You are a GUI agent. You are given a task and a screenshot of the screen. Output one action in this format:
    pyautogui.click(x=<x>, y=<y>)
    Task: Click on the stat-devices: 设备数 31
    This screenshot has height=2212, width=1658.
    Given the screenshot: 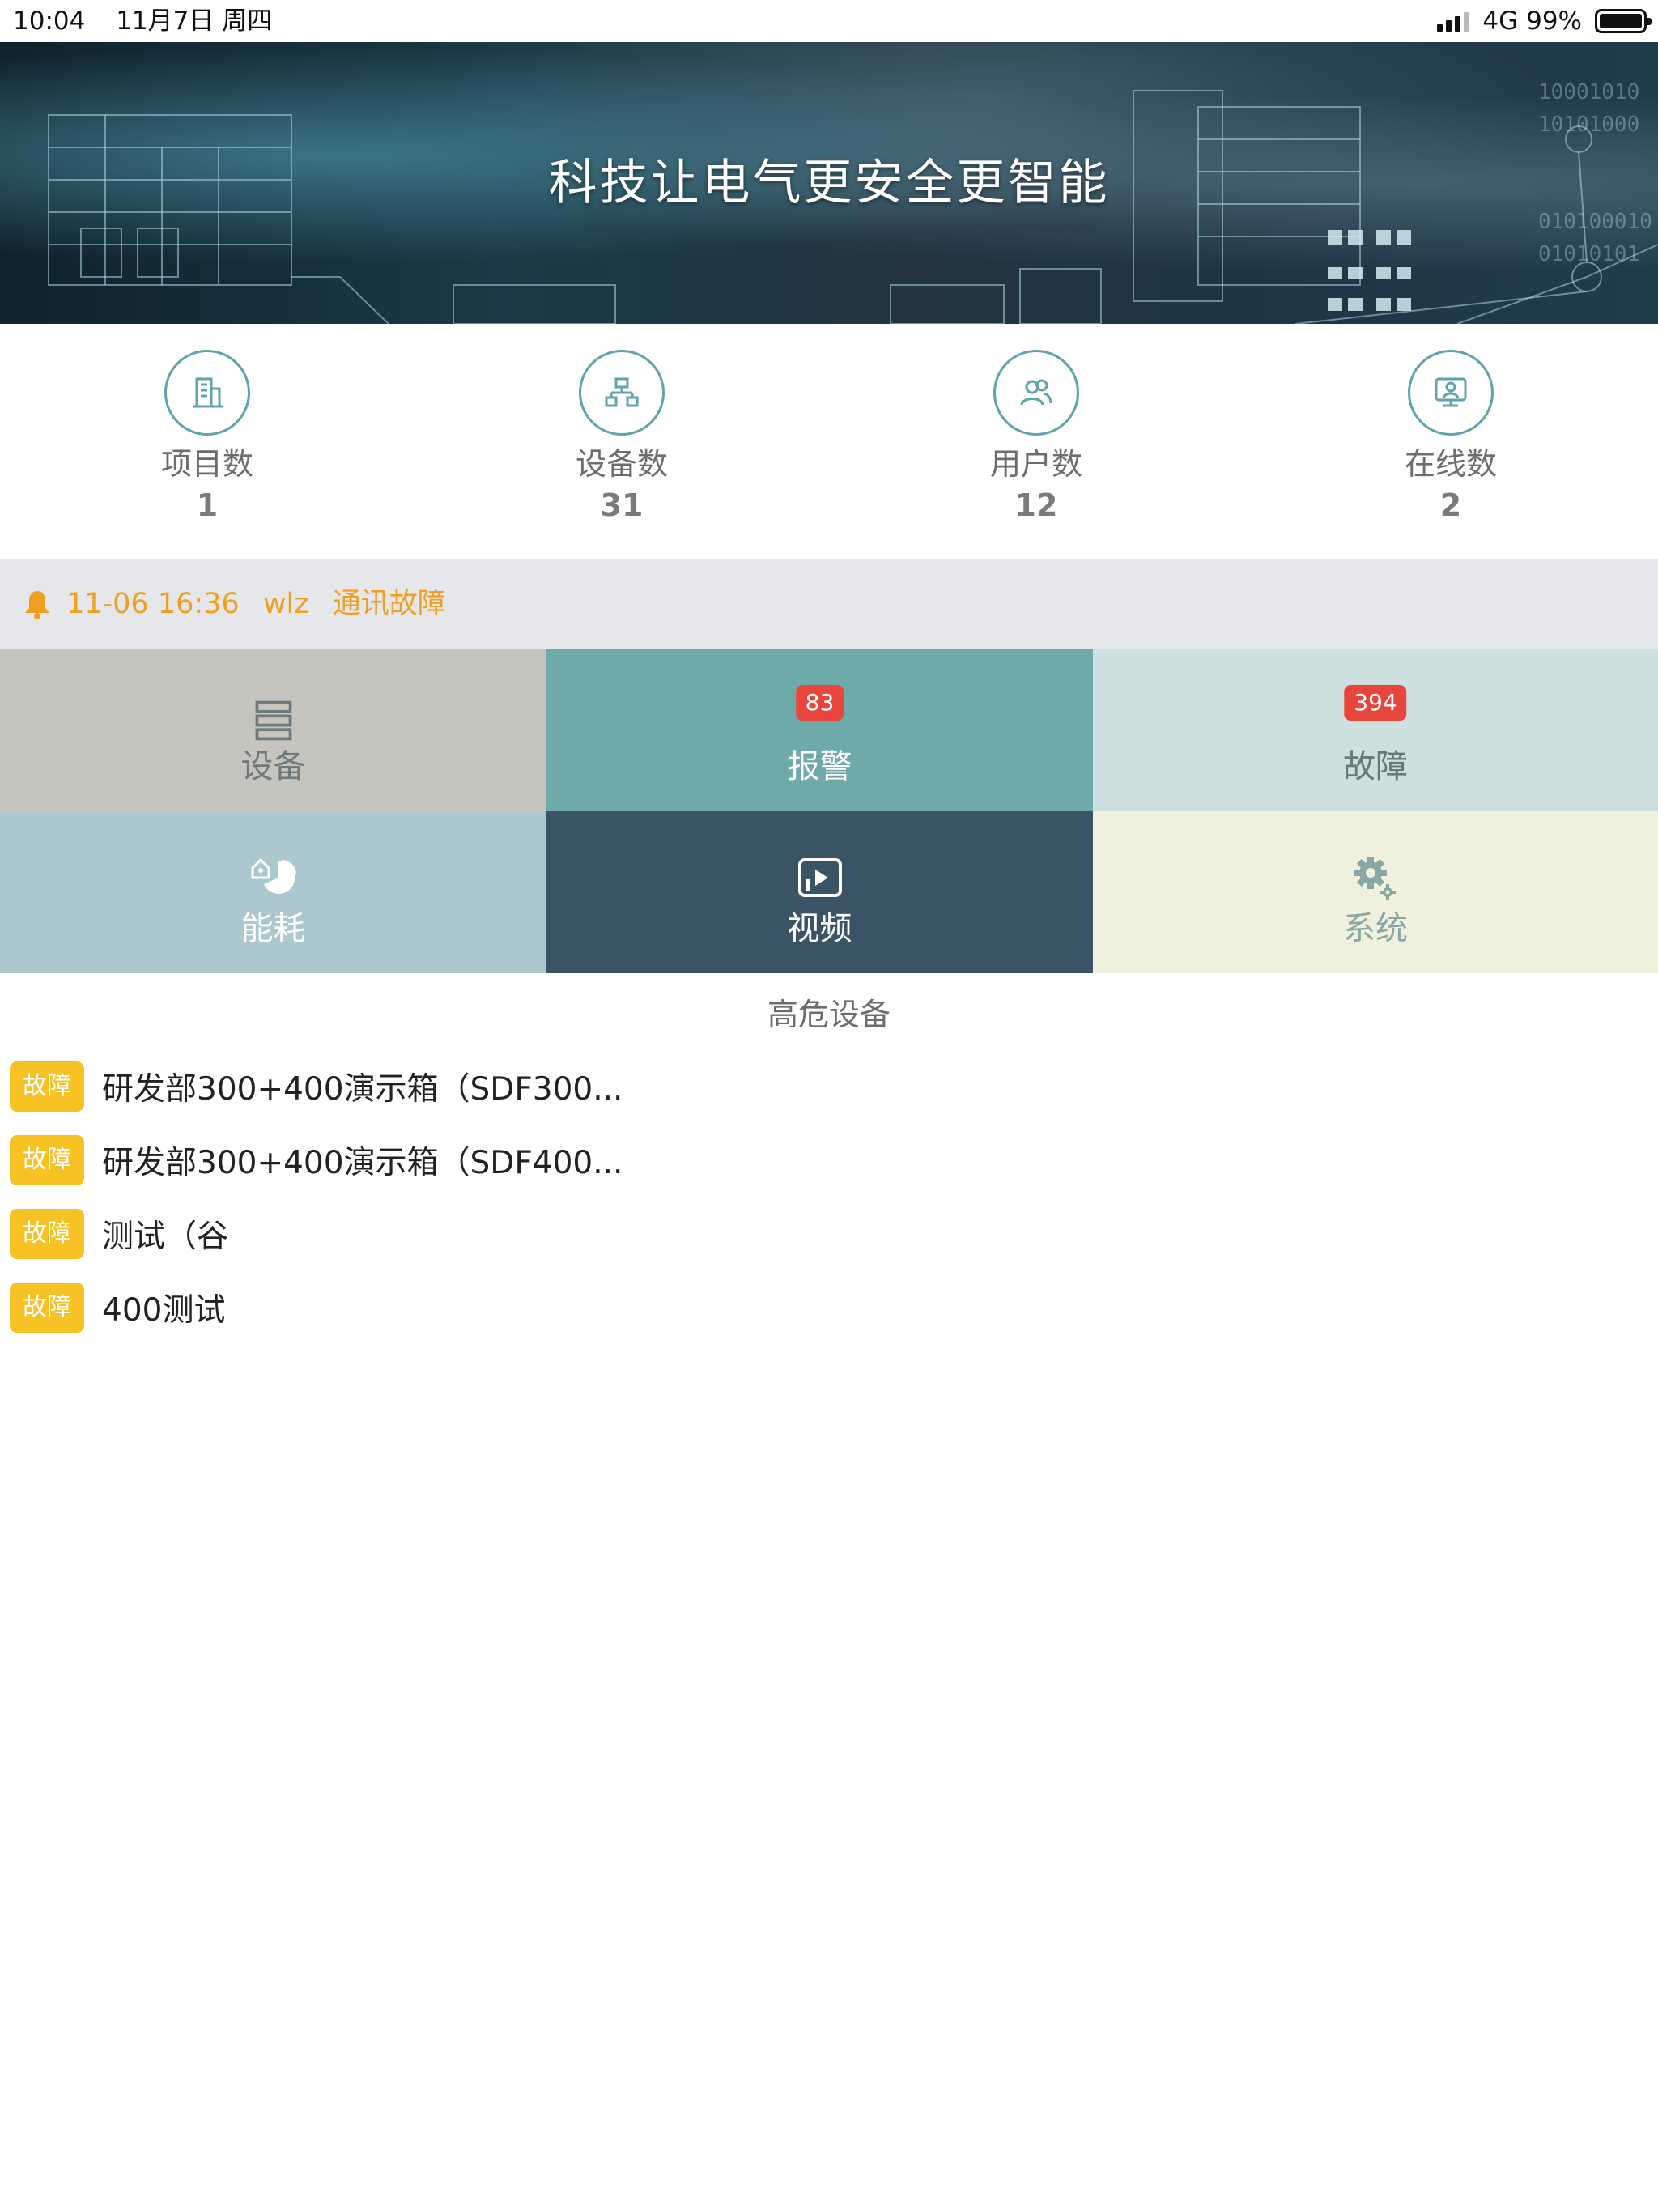 What is the action you would take?
    pyautogui.click(x=621, y=442)
    